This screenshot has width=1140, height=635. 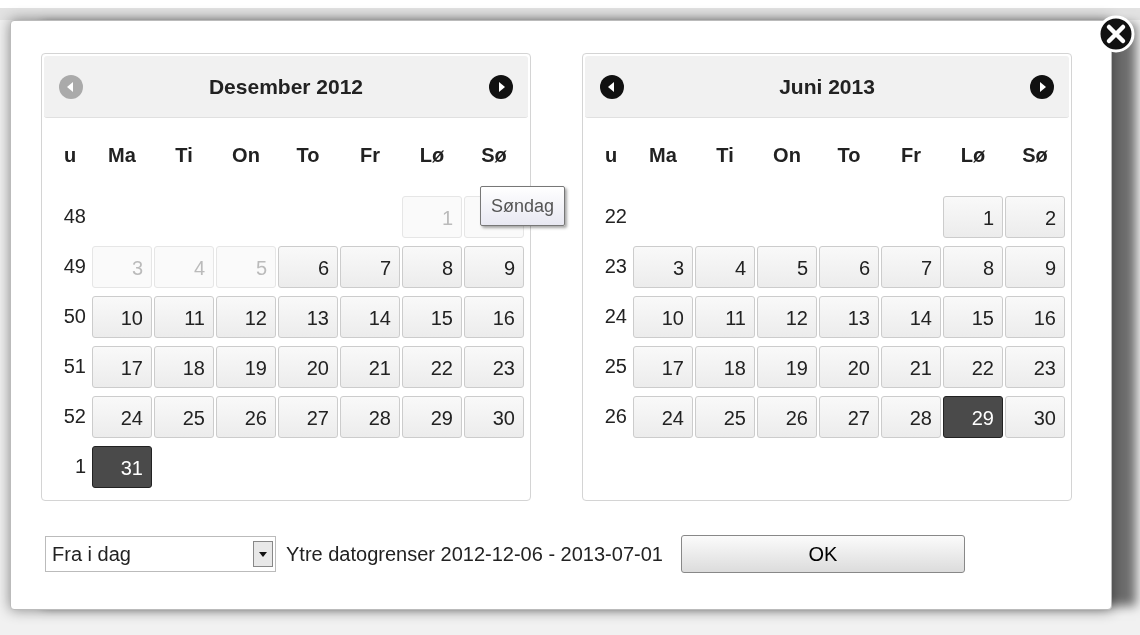 What do you see at coordinates (1116, 34) in the screenshot?
I see `close-icon` at bounding box center [1116, 34].